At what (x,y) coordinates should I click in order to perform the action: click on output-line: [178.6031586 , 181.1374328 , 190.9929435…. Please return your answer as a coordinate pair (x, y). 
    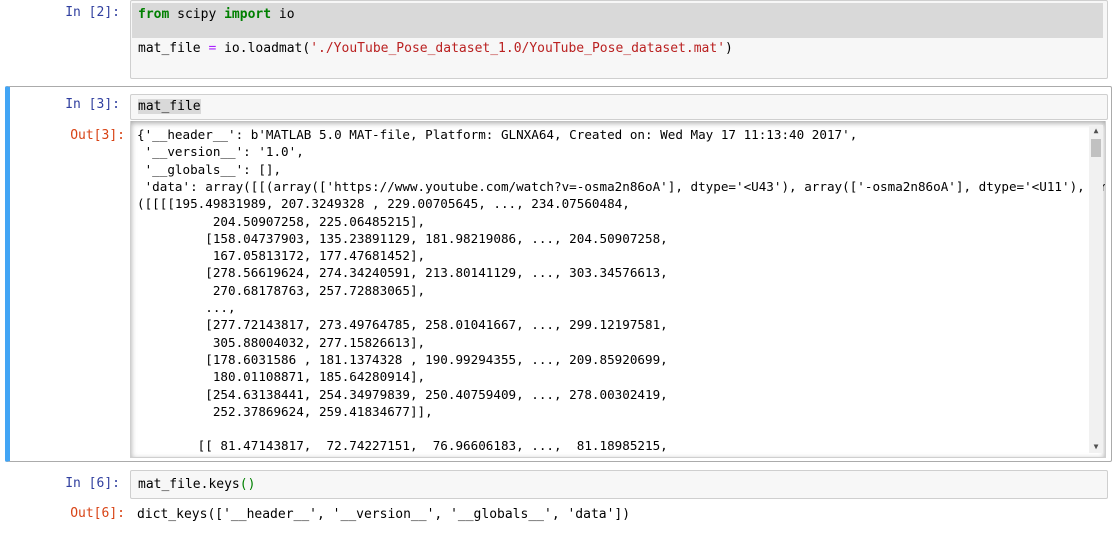
    Looking at the image, I should click on (402, 359).